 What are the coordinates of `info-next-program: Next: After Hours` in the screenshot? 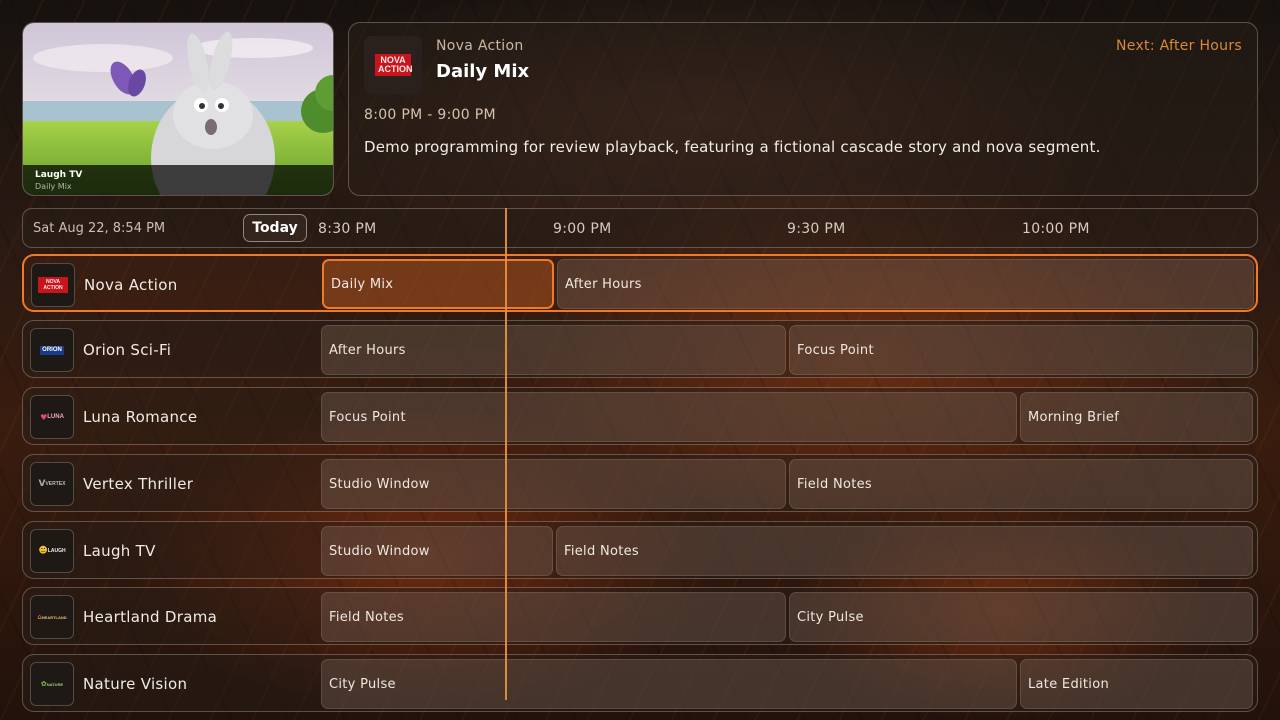 It's located at (1179, 46).